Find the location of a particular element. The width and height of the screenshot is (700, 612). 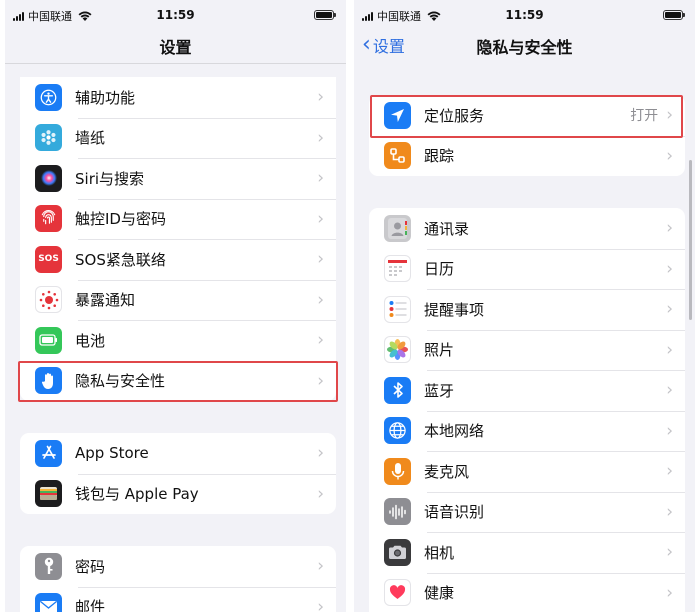

settings-row-exposure: 暴露通知 › is located at coordinates (178, 300).